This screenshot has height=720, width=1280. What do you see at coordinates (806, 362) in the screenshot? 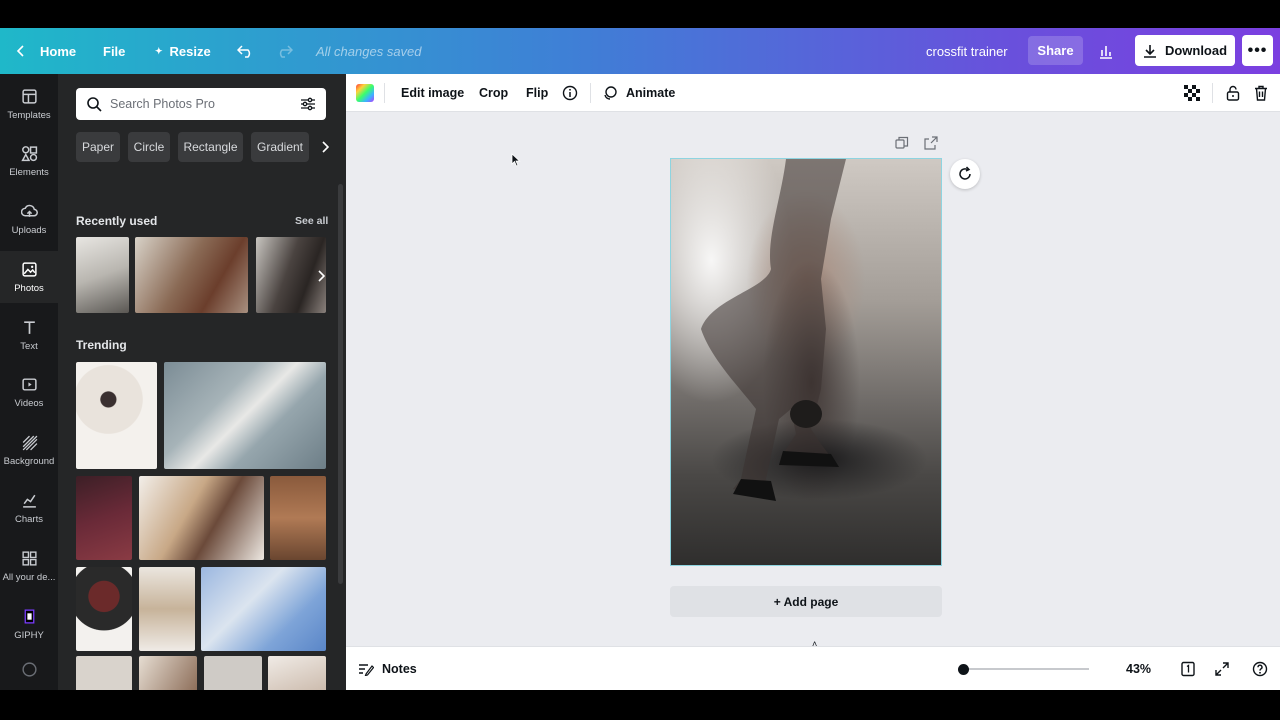
I see `design-page` at bounding box center [806, 362].